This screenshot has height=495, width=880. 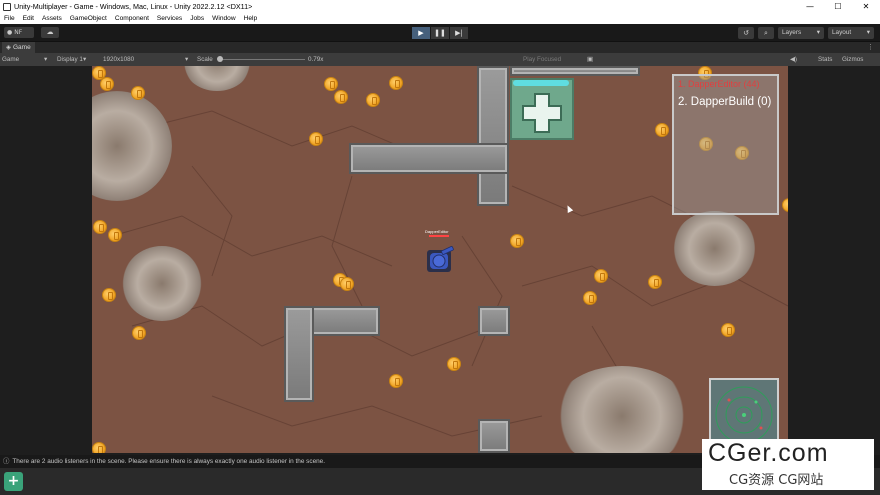 I want to click on more-options-icon: ⋮, so click(x=870, y=47).